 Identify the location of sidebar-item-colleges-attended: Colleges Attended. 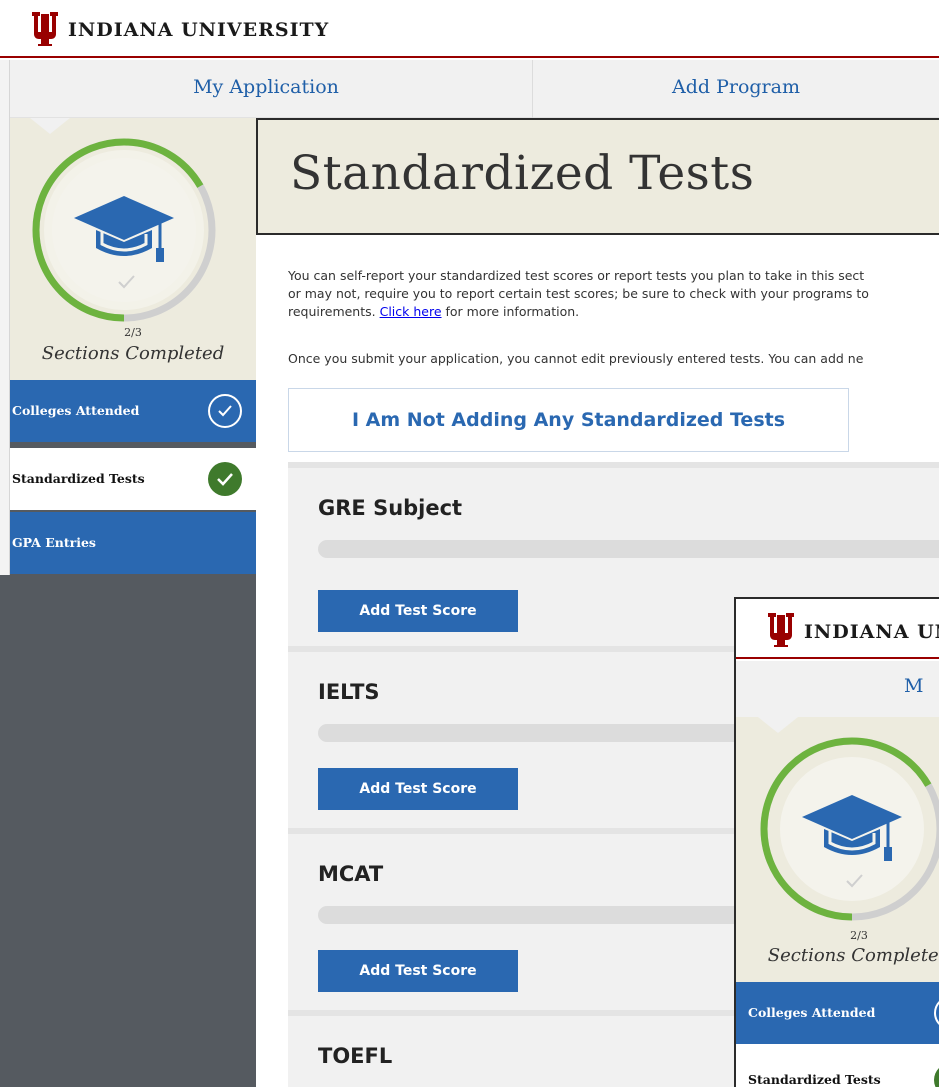
(133, 411).